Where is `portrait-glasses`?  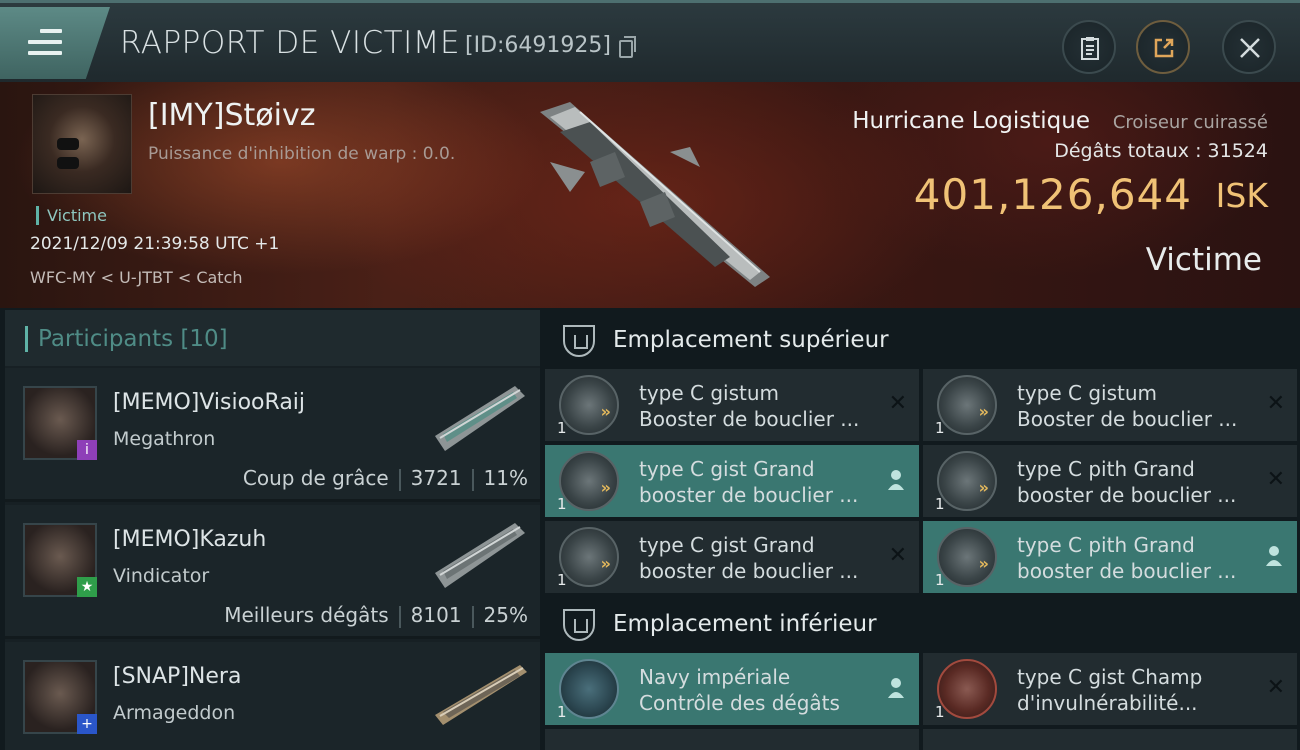
portrait-glasses is located at coordinates (84, 152).